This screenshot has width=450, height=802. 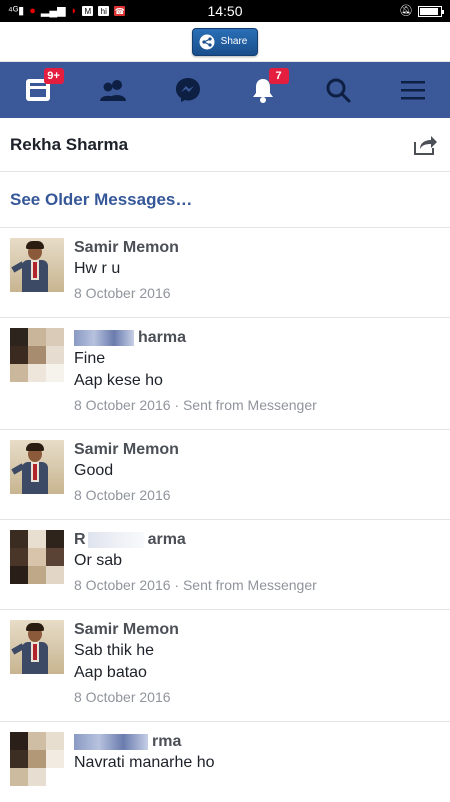 What do you see at coordinates (53, 10) in the screenshot?
I see `signal-bars-icon: ▂▄▆` at bounding box center [53, 10].